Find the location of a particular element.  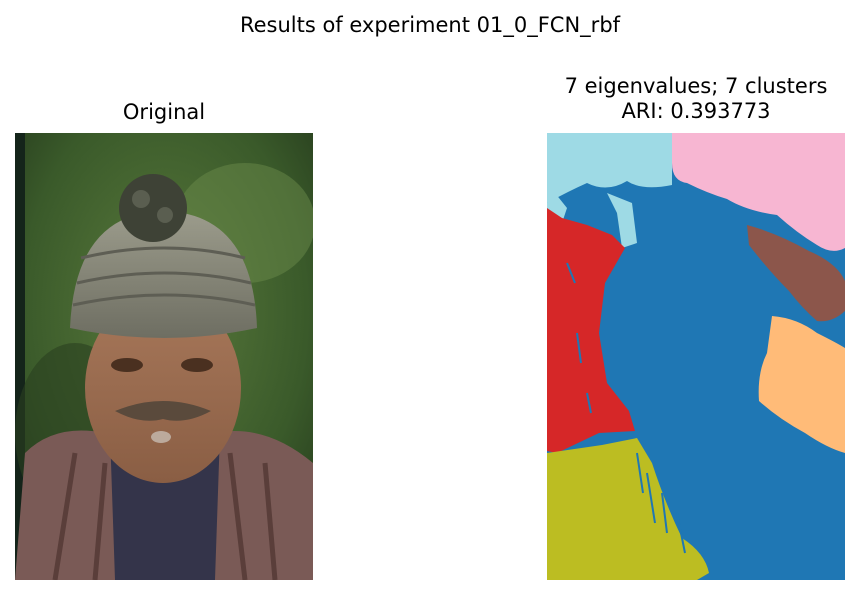

figure-suptitle: Results of experiment 01_0_FCN_rbf is located at coordinates (430, 25).